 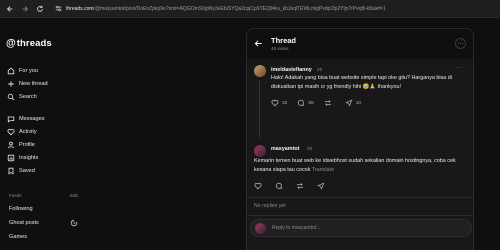 I want to click on like-count: 32, so click(x=285, y=103).